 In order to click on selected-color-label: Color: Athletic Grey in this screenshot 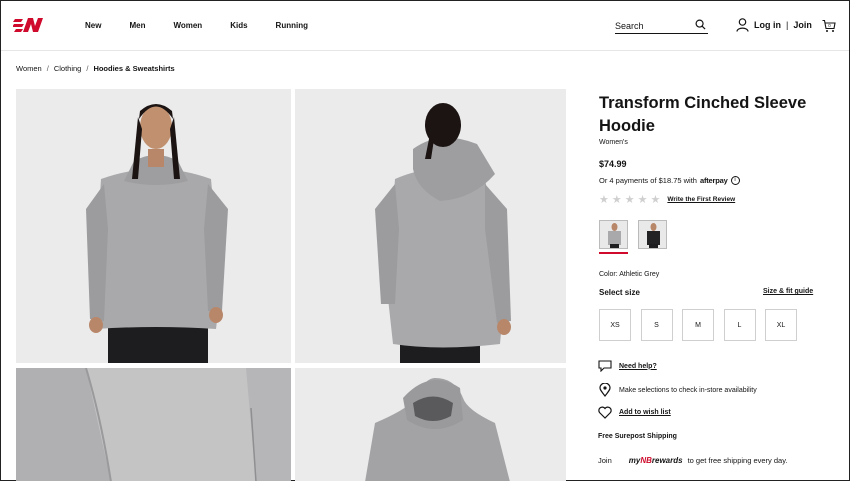, I will do `click(629, 274)`.